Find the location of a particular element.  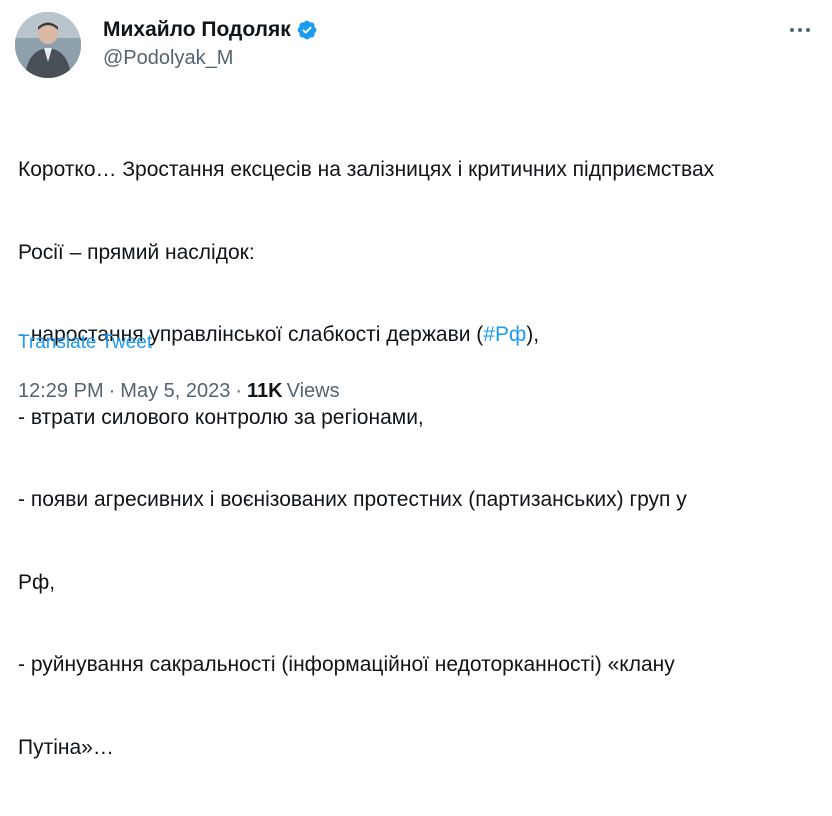

tweet-date: May 5, 2023 is located at coordinates (175, 391).